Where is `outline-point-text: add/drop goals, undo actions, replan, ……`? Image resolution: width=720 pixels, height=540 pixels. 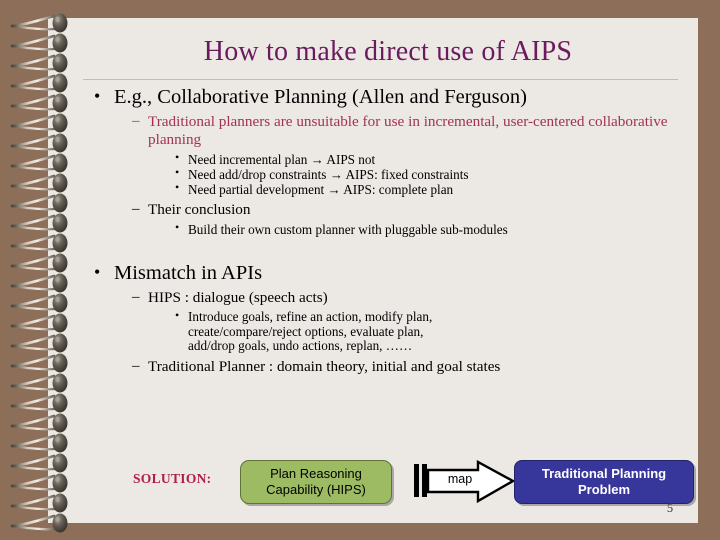 outline-point-text: add/drop goals, undo actions, replan, …… is located at coordinates (300, 346).